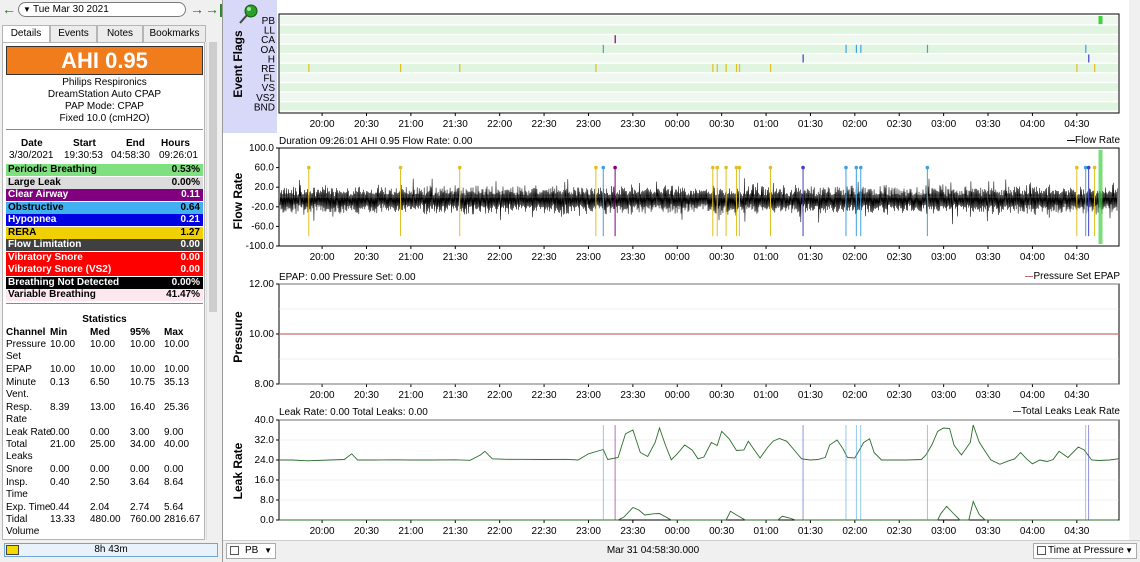 The height and width of the screenshot is (562, 1140). What do you see at coordinates (140, 332) in the screenshot?
I see `stats-header: 95%` at bounding box center [140, 332].